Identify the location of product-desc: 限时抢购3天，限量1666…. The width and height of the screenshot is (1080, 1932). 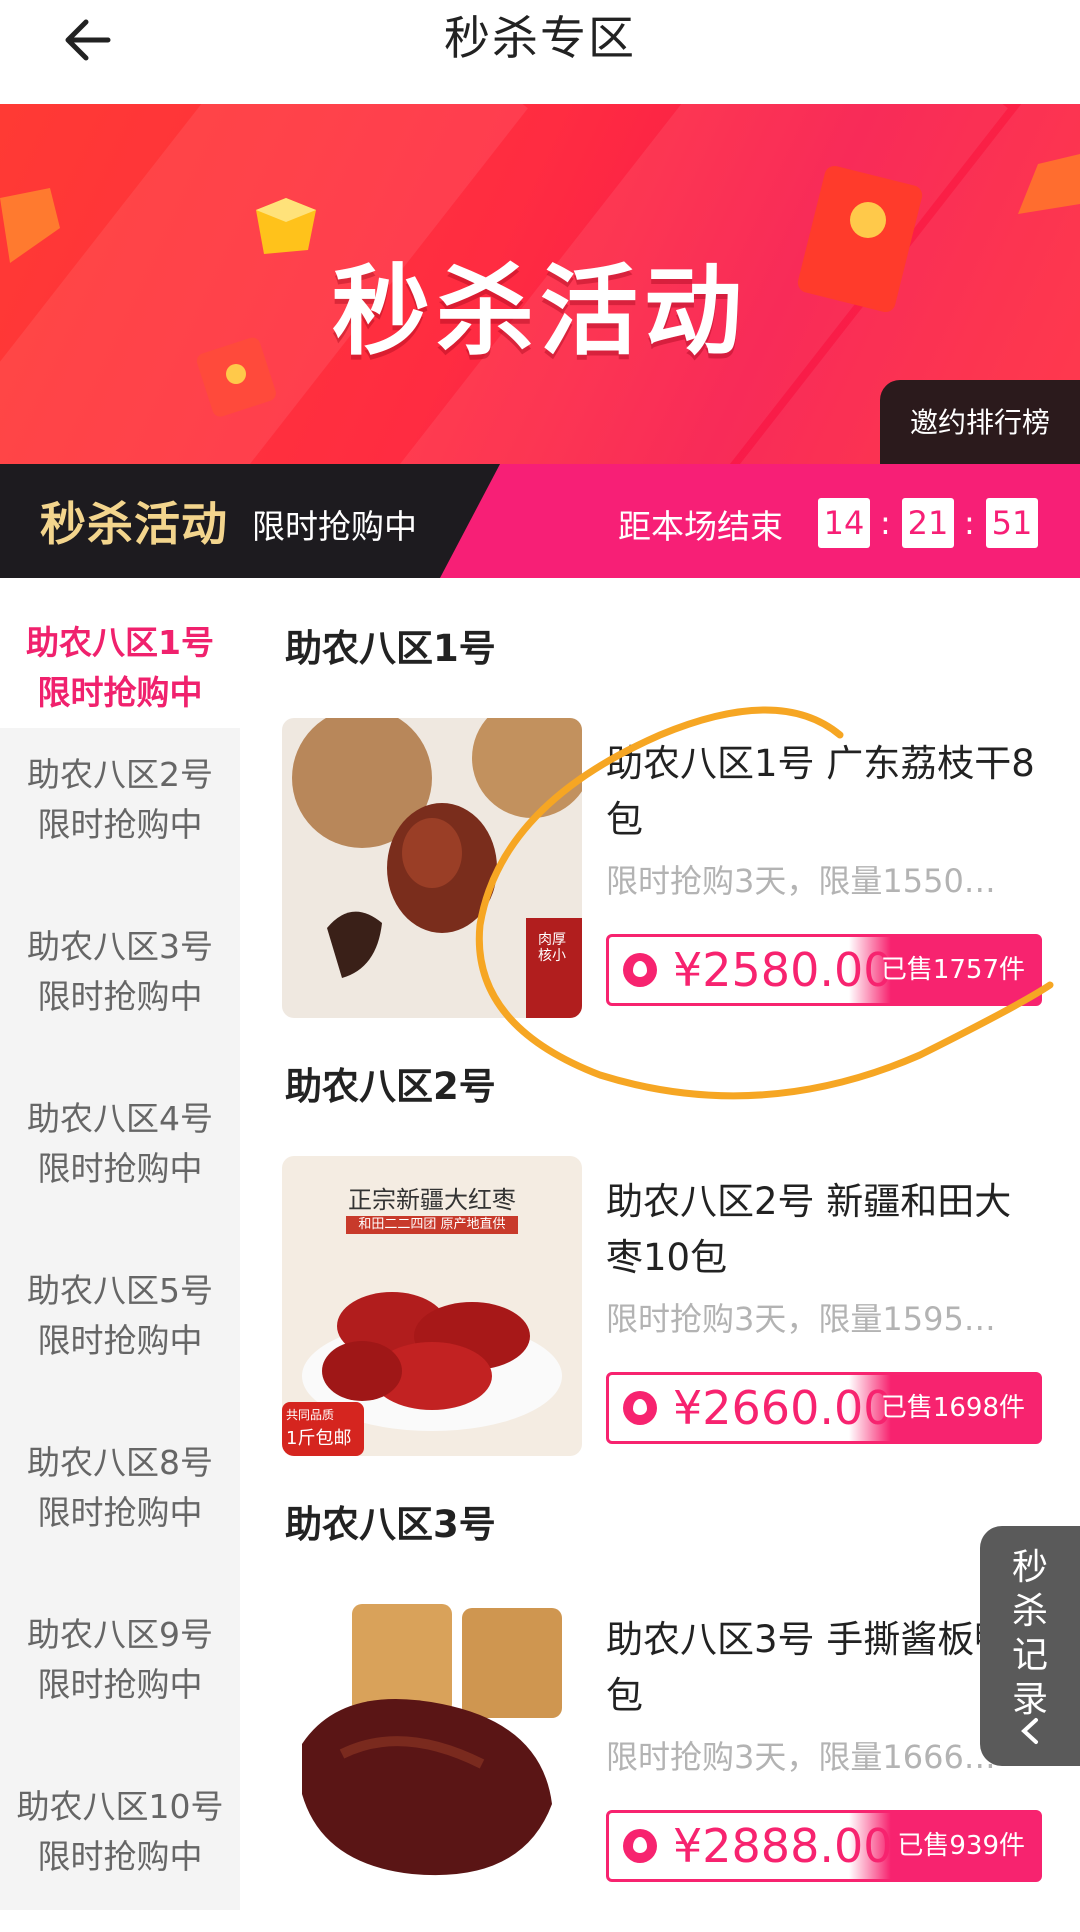
(801, 1757).